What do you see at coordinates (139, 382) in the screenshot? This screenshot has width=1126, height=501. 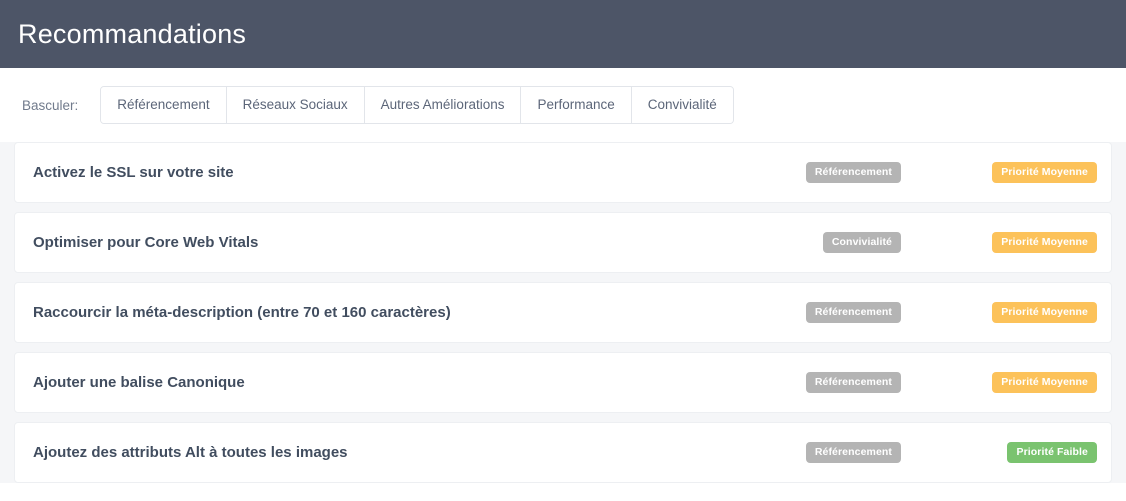 I see `recommendation-title: Ajouter une balise Canonique` at bounding box center [139, 382].